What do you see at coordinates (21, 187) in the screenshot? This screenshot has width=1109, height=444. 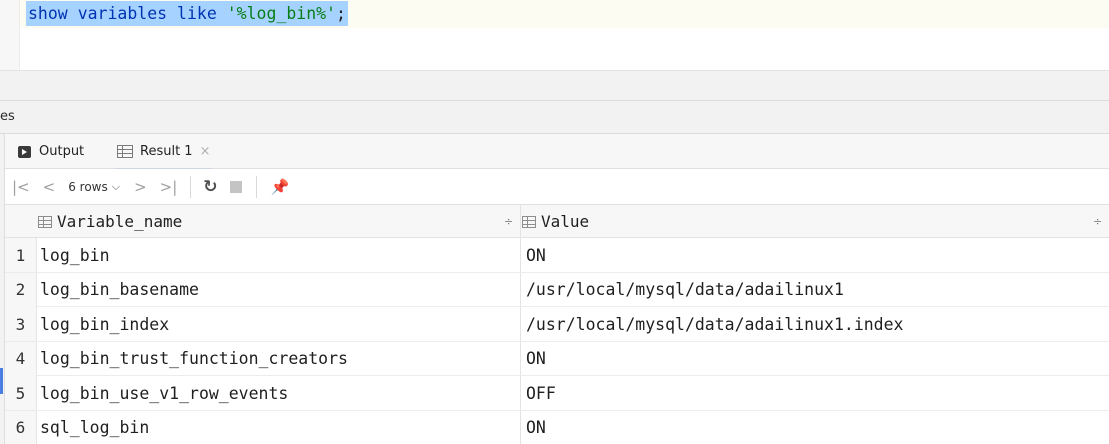 I see `first-page-icon: |<` at bounding box center [21, 187].